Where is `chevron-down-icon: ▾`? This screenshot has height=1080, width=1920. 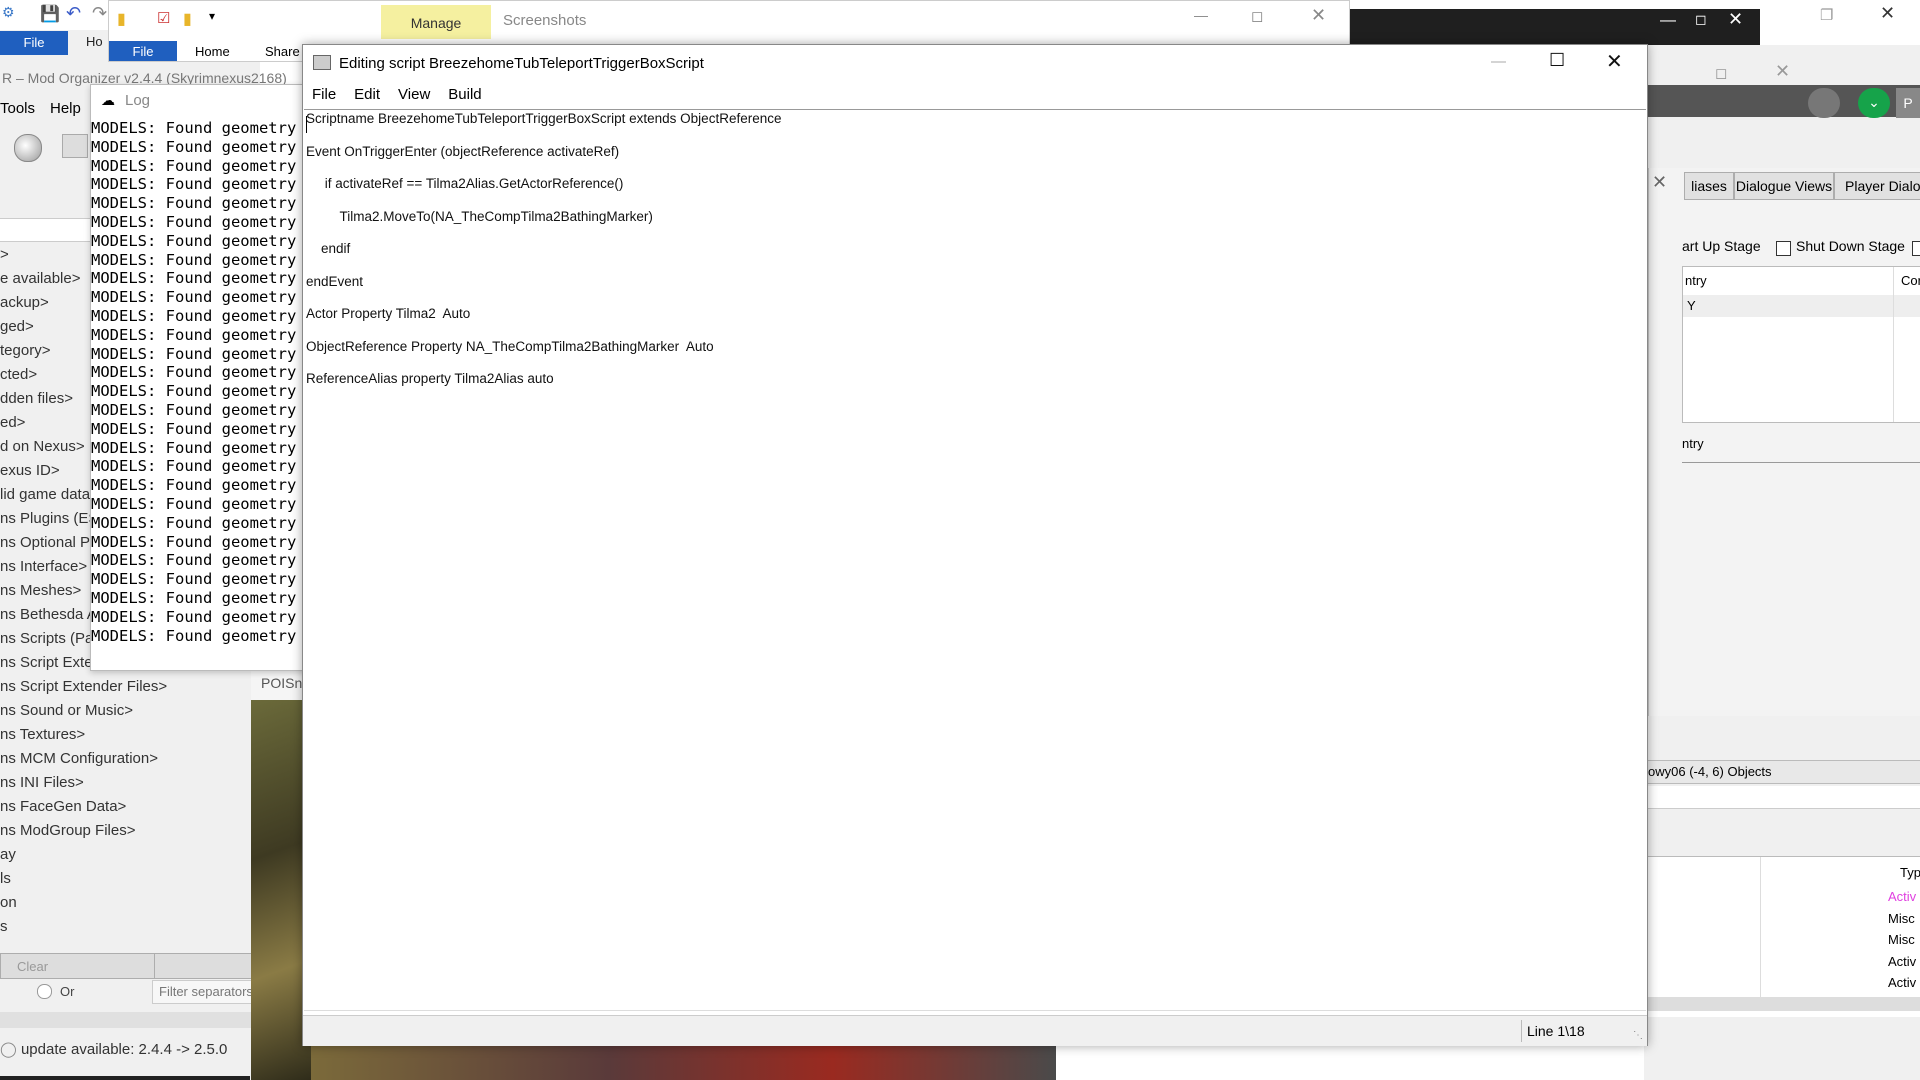 chevron-down-icon: ▾ is located at coordinates (212, 16).